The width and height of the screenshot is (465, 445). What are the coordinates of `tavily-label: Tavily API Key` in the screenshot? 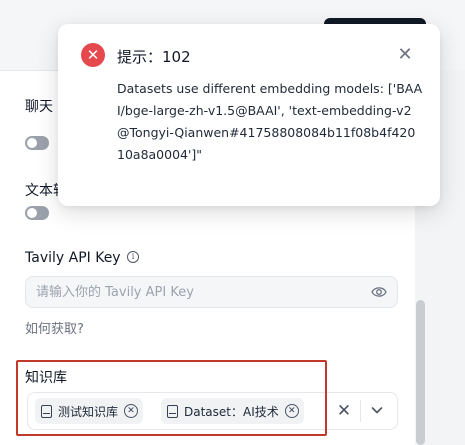 It's located at (73, 258).